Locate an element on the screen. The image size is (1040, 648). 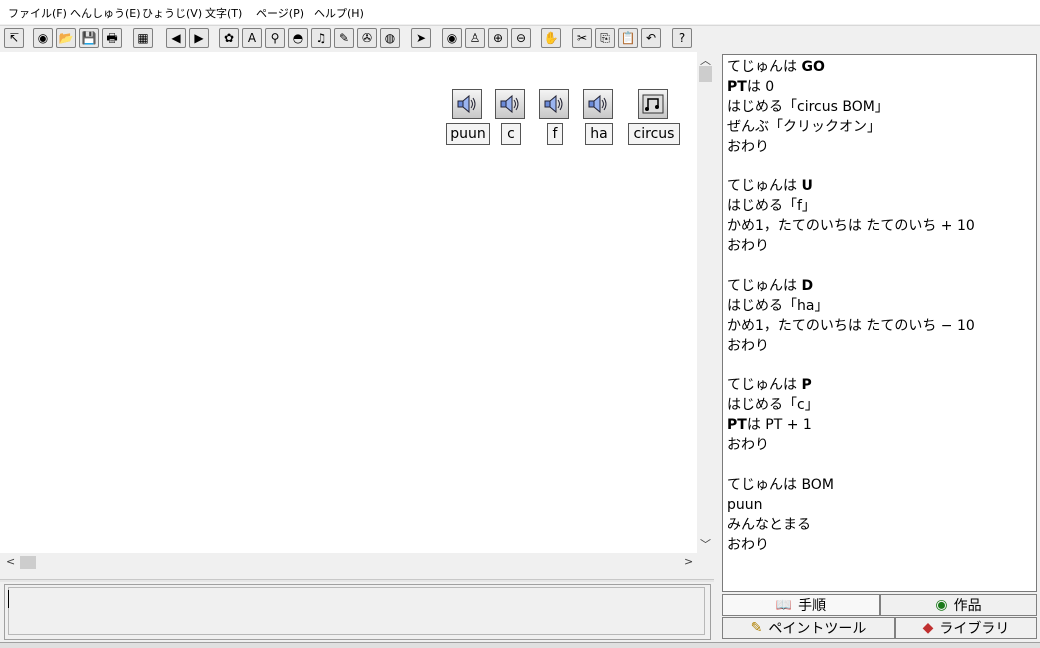
script-line: はじめる「f」 is located at coordinates (771, 206).